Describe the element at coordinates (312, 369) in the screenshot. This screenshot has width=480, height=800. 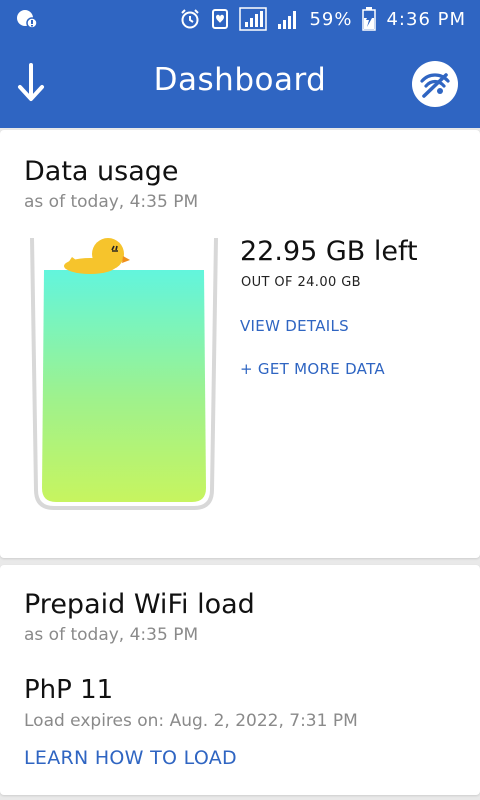
I see `get-more-data-link: + GET MORE DATA` at that location.